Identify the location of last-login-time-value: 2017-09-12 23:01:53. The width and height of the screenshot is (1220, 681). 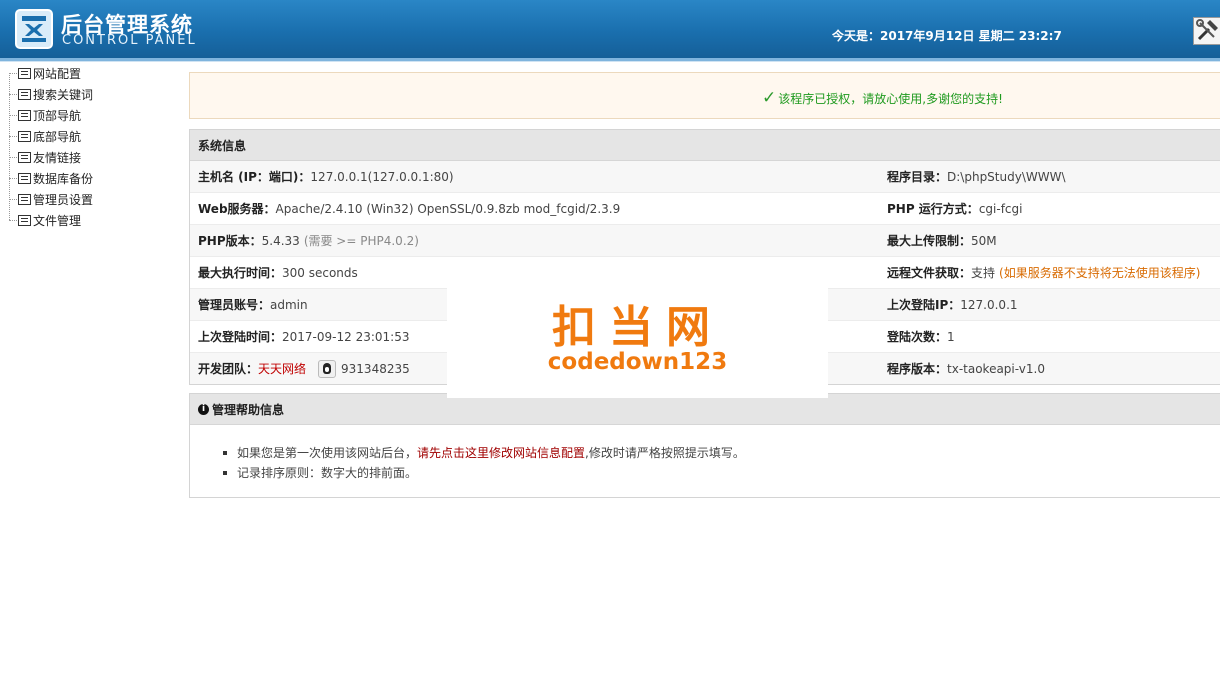
(346, 336).